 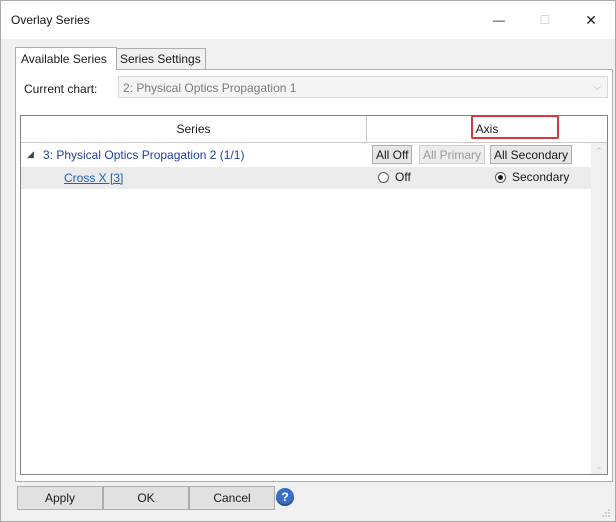 I want to click on radio-secondary: Secondary, so click(x=532, y=177).